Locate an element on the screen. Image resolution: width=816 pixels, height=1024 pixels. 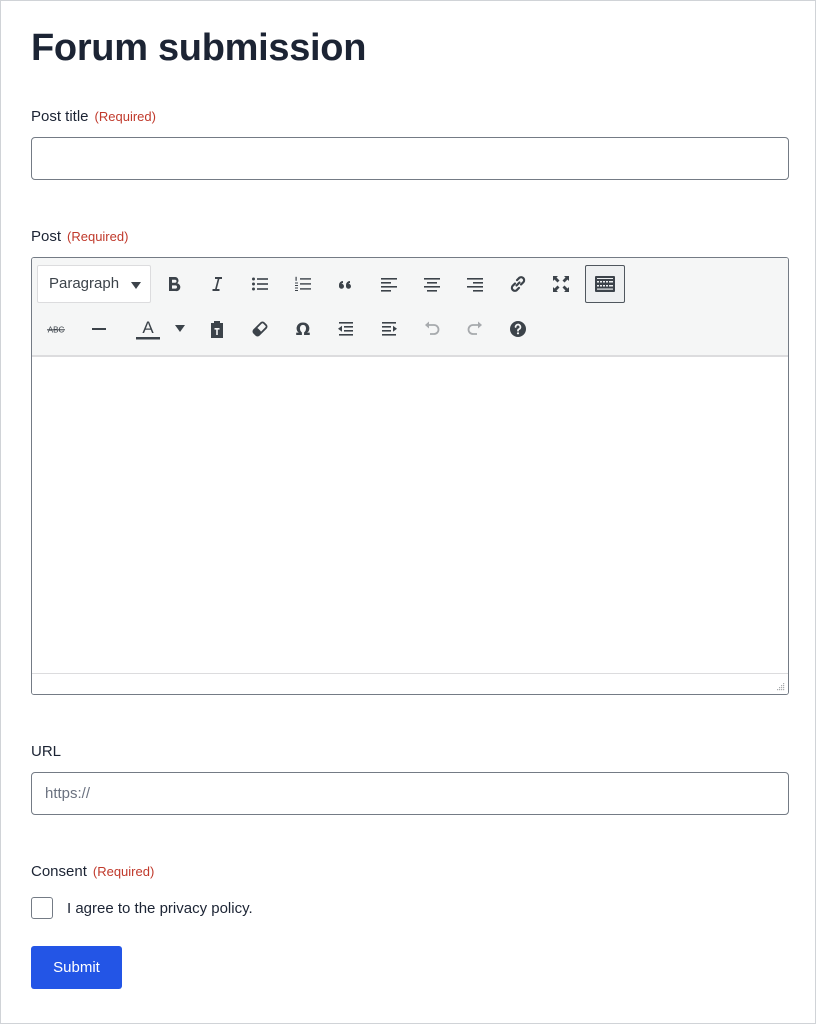
post-title-label: Post title (Required) is located at coordinates (93, 116).